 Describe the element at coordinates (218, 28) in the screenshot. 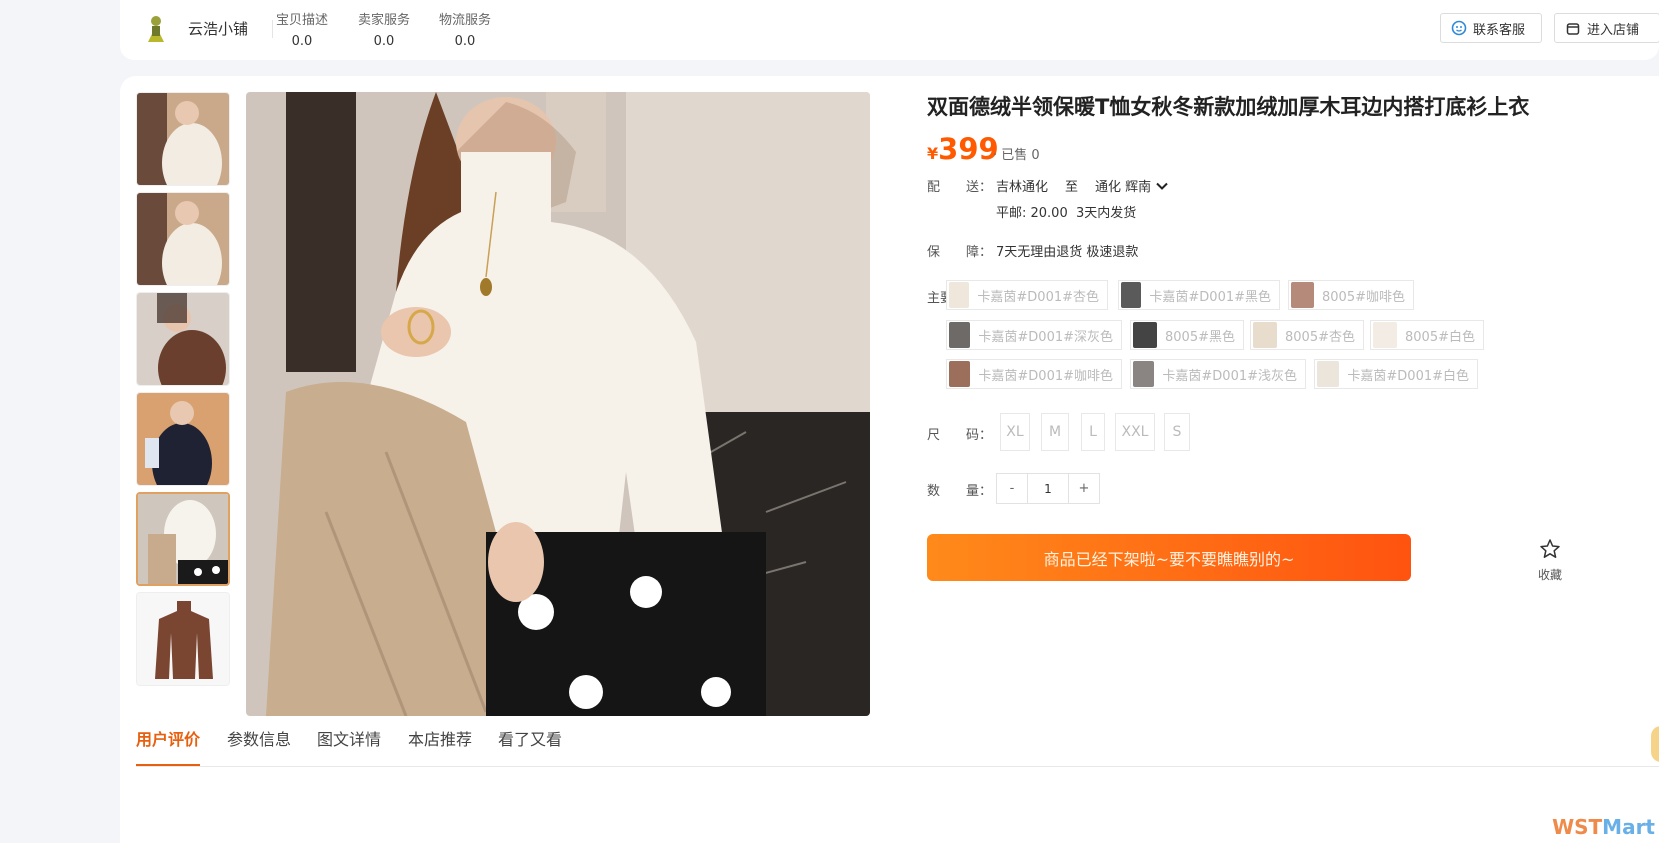

I see `shop-name: 云浩小铺` at that location.